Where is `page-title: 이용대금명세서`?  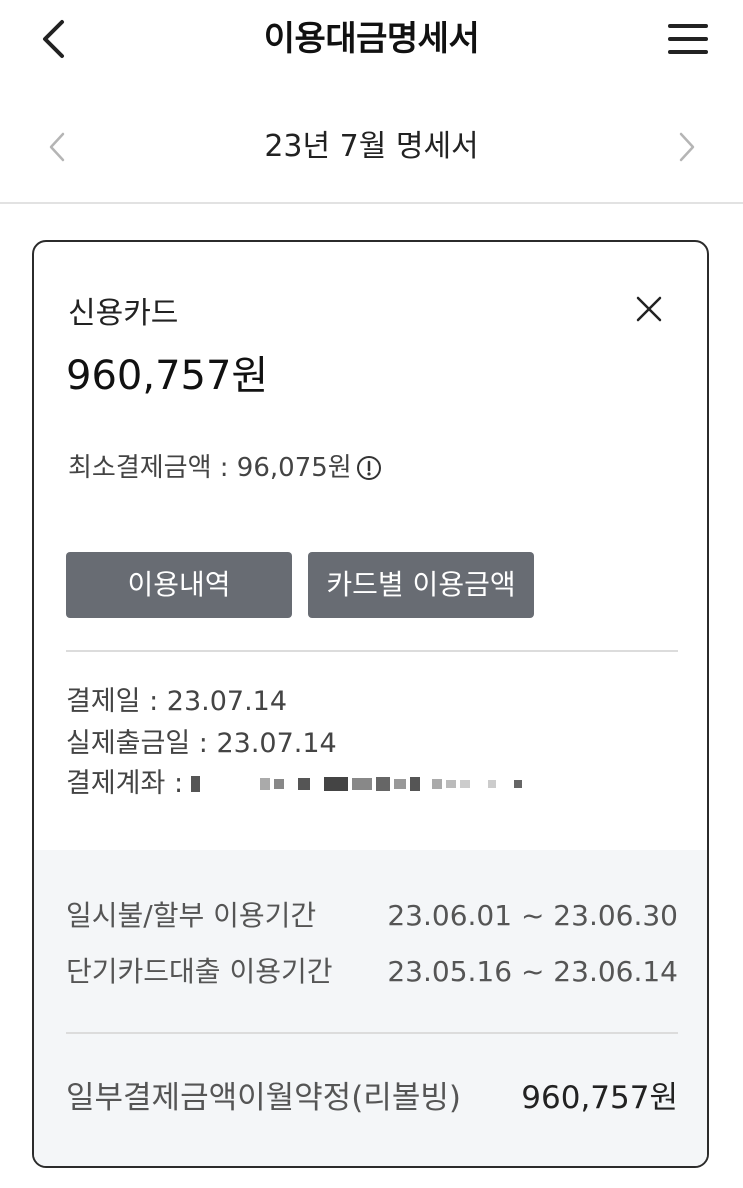 page-title: 이용대금명세서 is located at coordinates (371, 39).